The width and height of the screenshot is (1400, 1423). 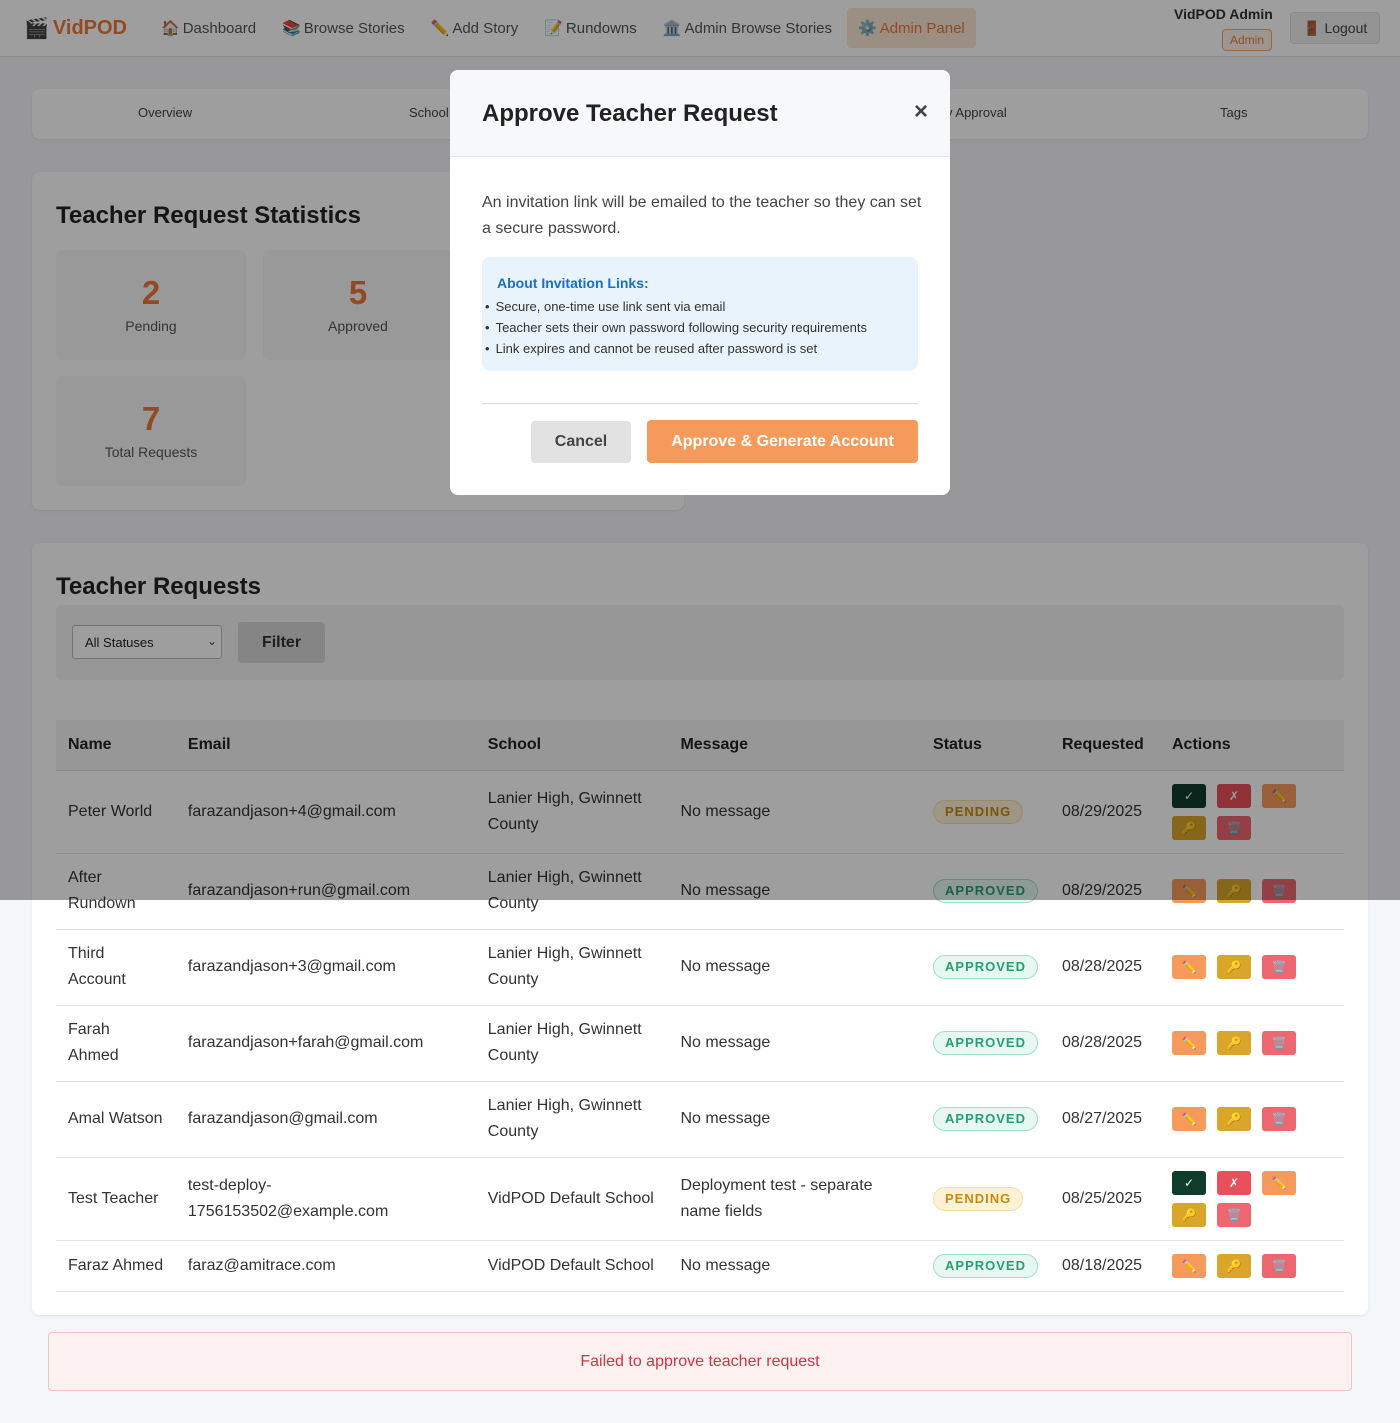 What do you see at coordinates (325, 1266) in the screenshot?
I see `cell-email: faraz@amitrace.com` at bounding box center [325, 1266].